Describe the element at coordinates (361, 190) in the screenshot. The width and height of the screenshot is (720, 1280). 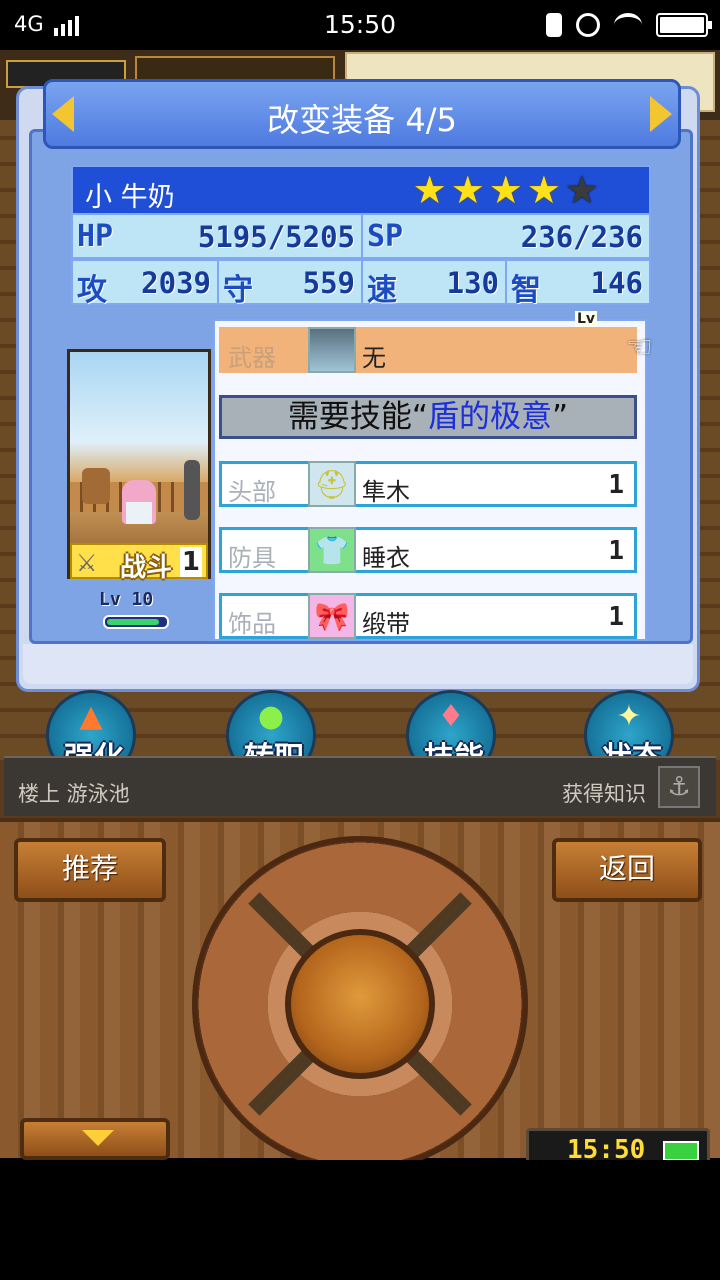
I see `character-header: 小 牛奶 ★ ★ ★ ★ ★` at that location.